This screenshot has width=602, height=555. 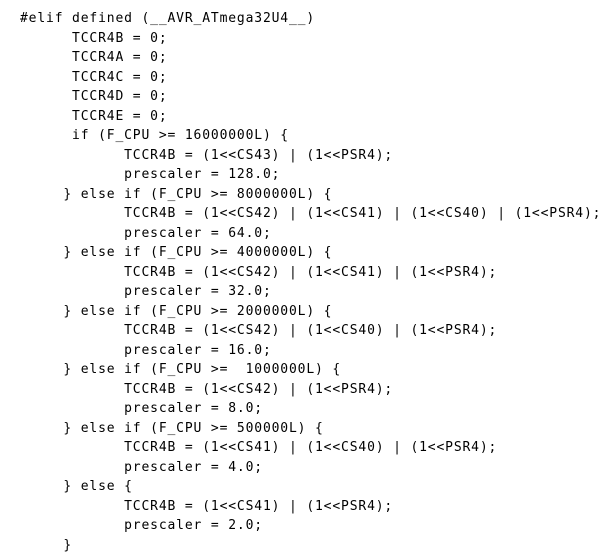 I want to click on code-line: prescaler = 2.0;, so click(x=141, y=526).